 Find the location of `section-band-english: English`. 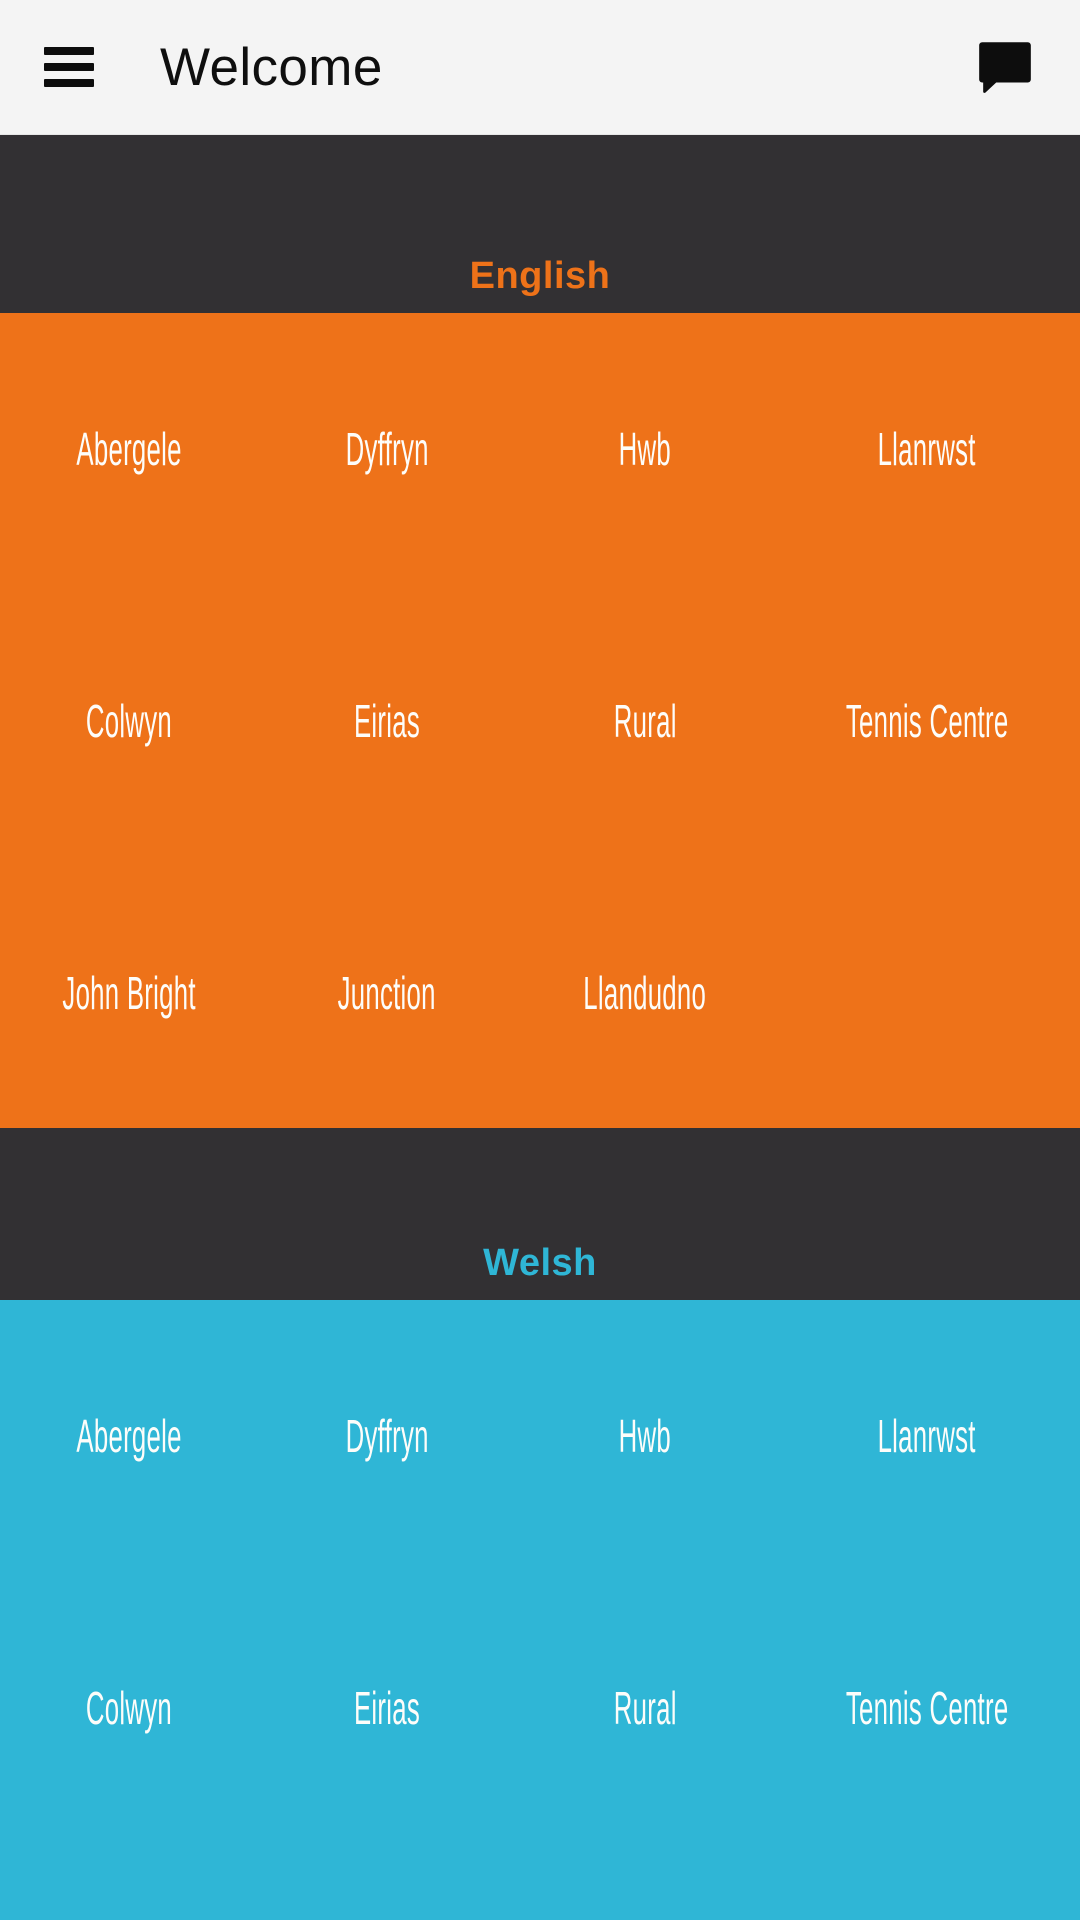

section-band-english: English is located at coordinates (540, 224).